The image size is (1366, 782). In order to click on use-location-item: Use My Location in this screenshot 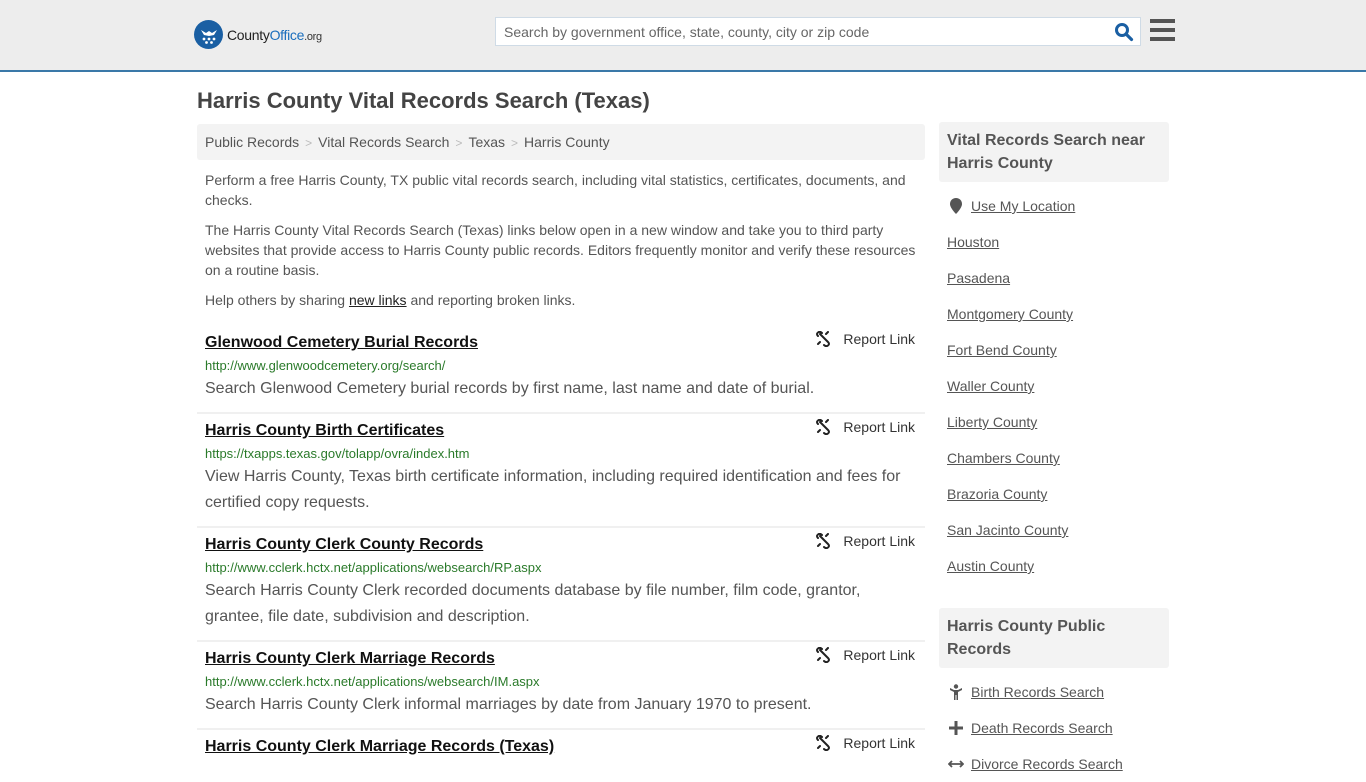, I will do `click(1058, 206)`.